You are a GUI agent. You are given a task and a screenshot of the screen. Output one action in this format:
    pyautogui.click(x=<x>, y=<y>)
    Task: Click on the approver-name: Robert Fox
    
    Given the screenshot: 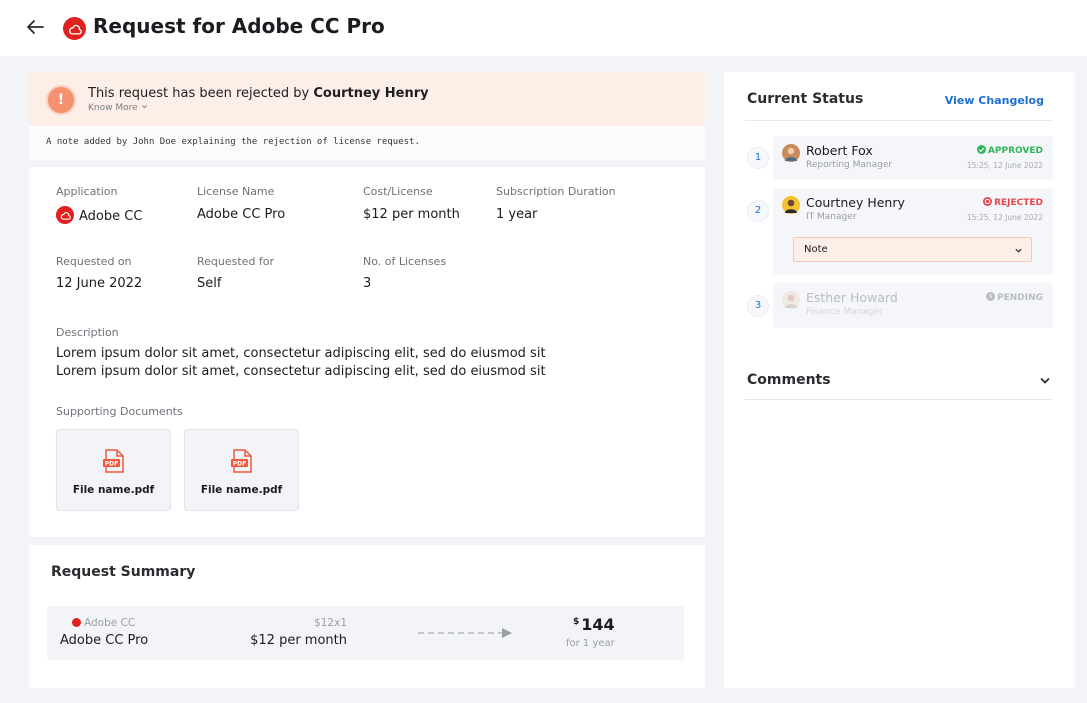 What is the action you would take?
    pyautogui.click(x=839, y=150)
    